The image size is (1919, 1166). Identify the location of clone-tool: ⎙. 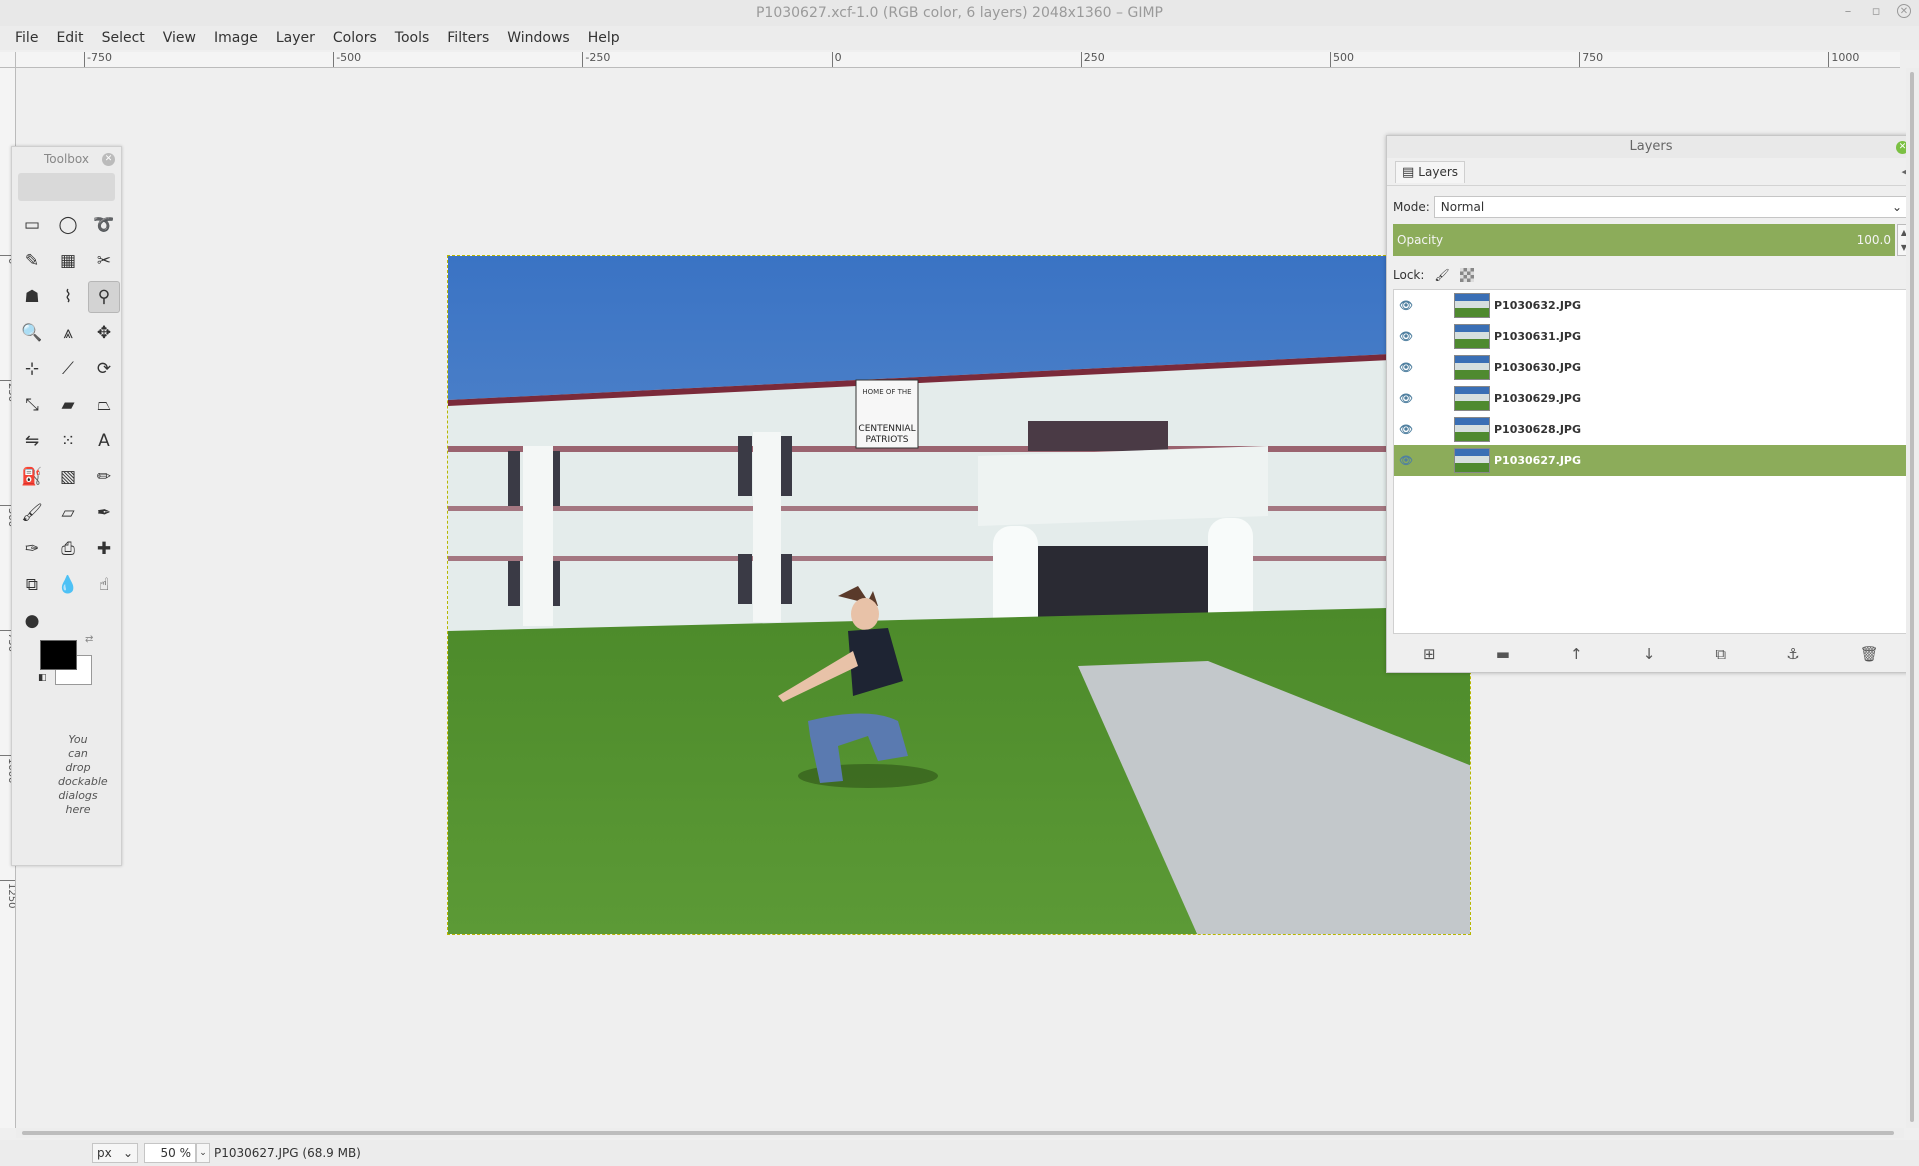
(68, 549).